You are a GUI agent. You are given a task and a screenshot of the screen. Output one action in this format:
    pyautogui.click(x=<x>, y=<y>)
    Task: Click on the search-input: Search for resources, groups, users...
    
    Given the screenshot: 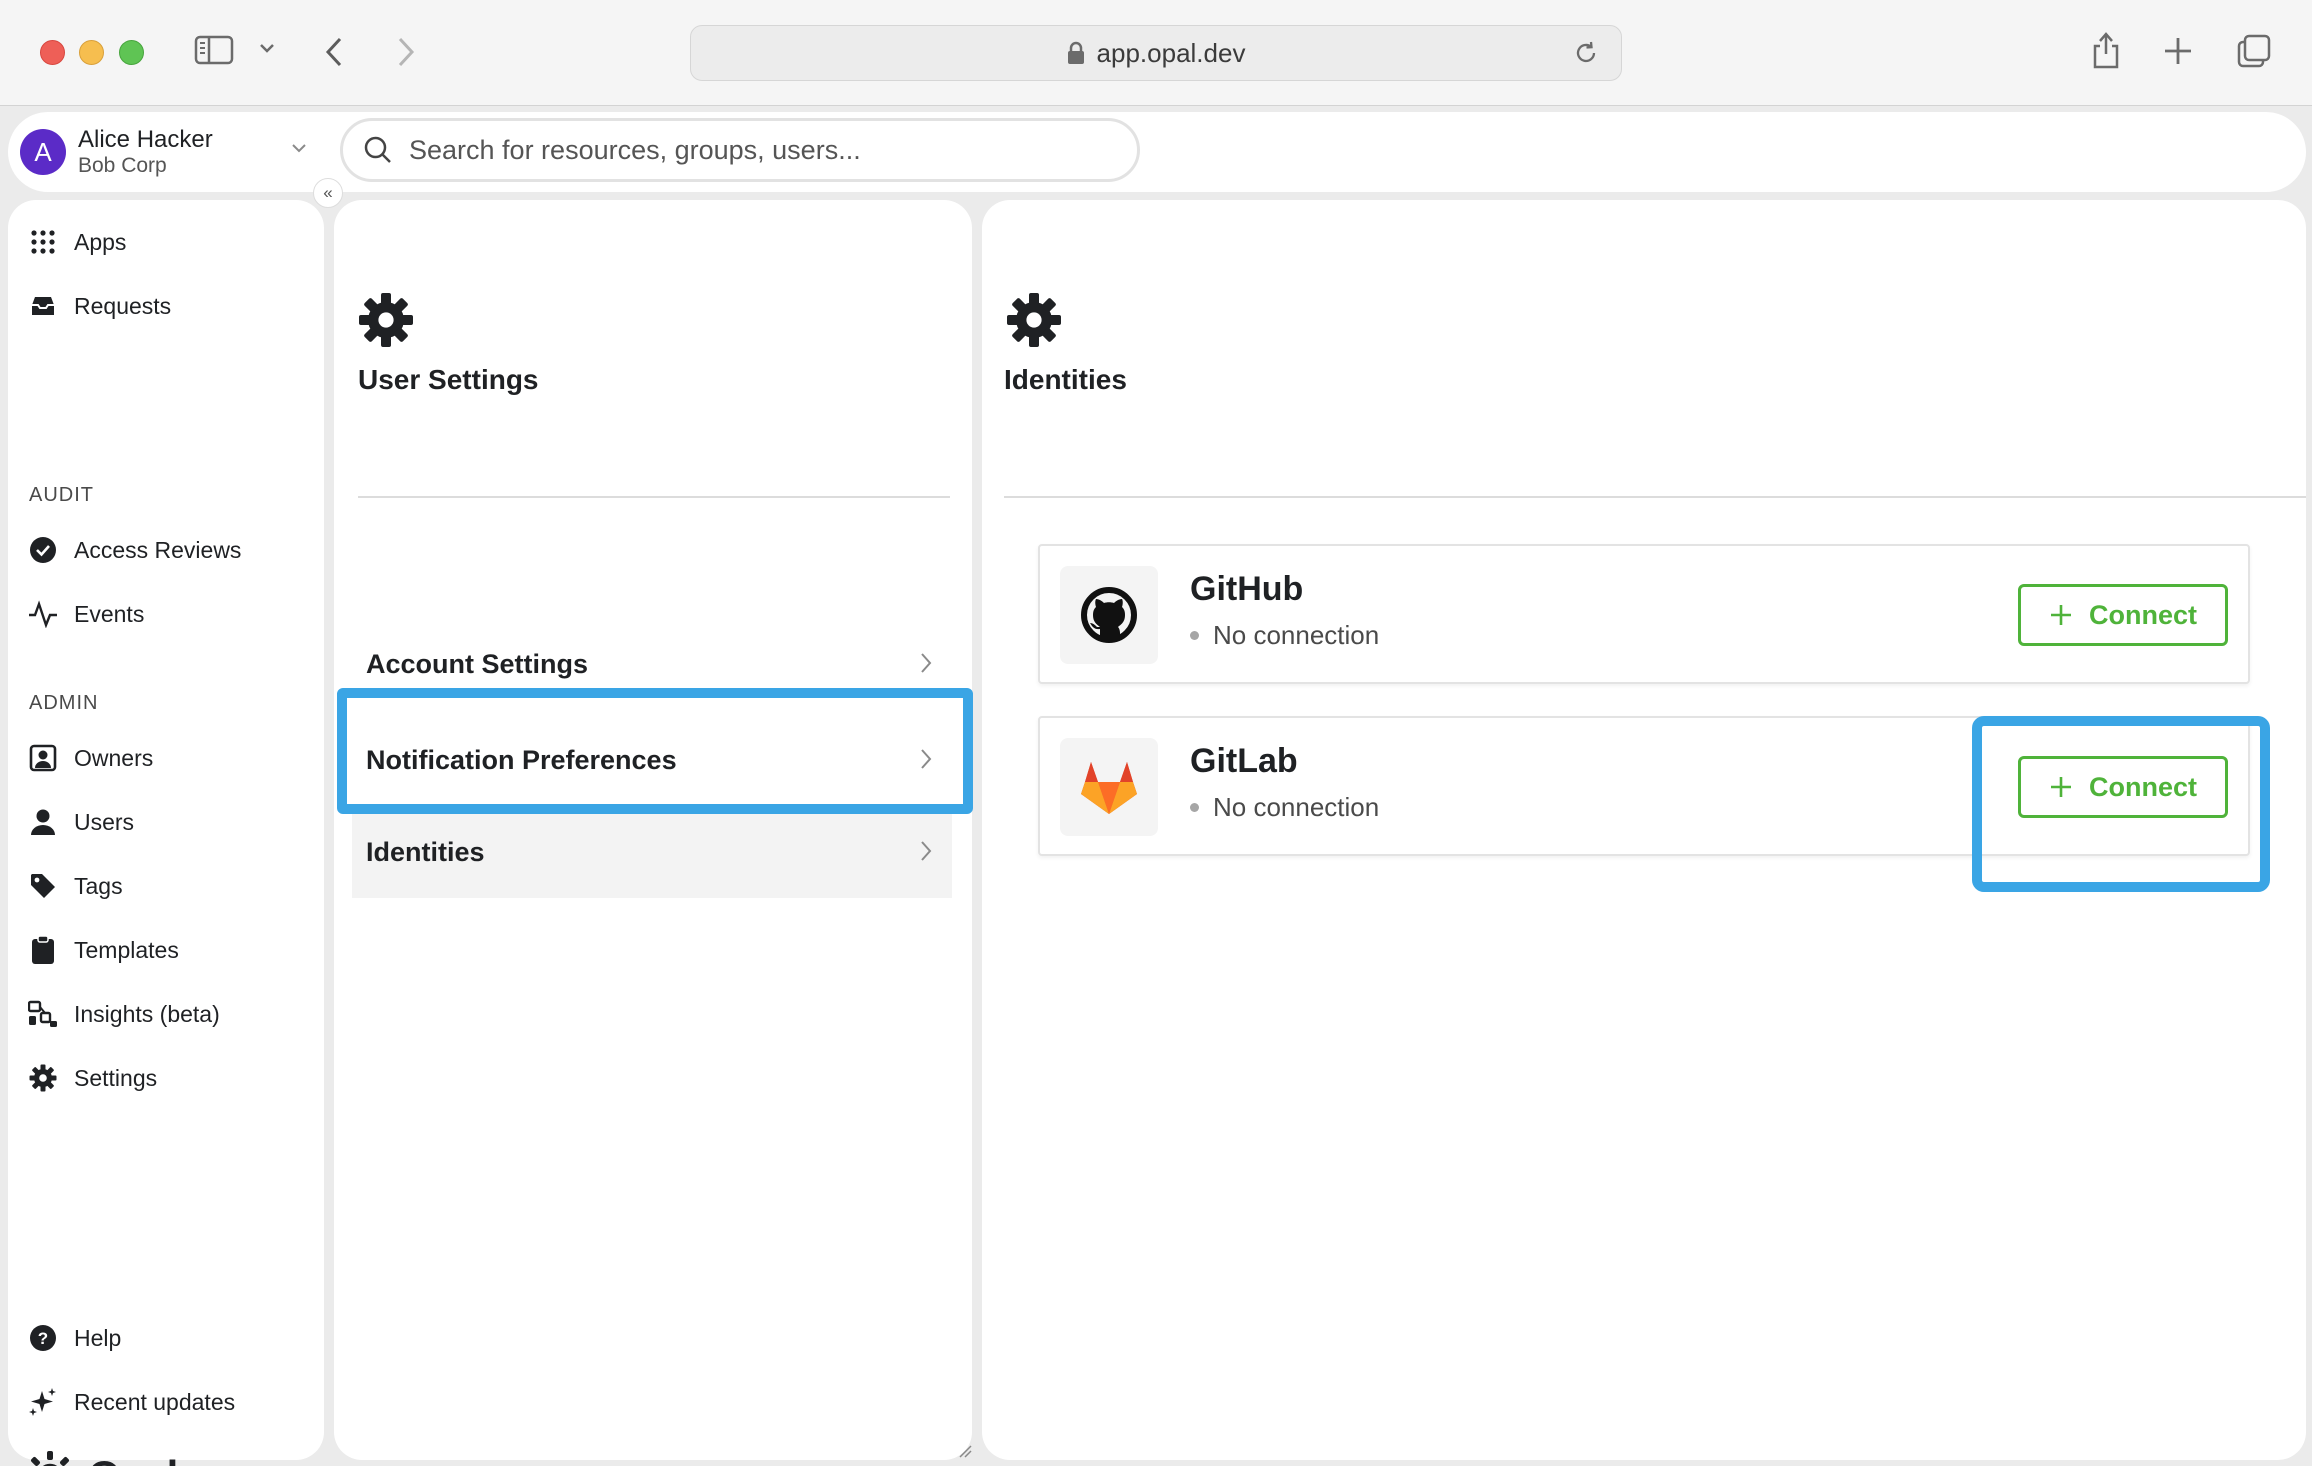 What is the action you would take?
    pyautogui.click(x=740, y=150)
    